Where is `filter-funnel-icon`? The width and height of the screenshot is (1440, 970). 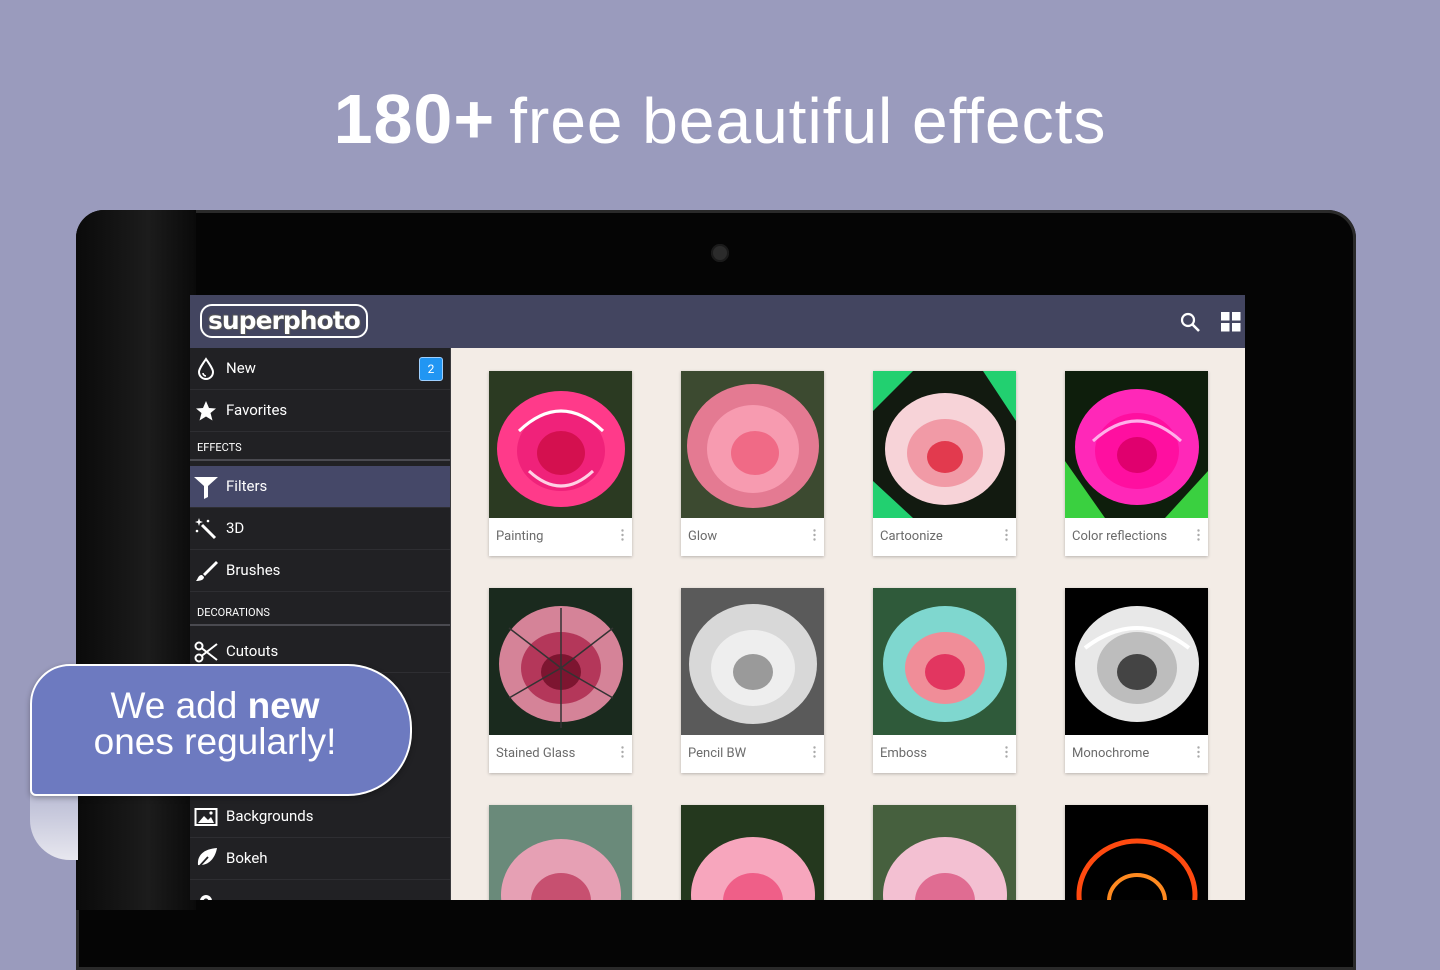
filter-funnel-icon is located at coordinates (206, 488).